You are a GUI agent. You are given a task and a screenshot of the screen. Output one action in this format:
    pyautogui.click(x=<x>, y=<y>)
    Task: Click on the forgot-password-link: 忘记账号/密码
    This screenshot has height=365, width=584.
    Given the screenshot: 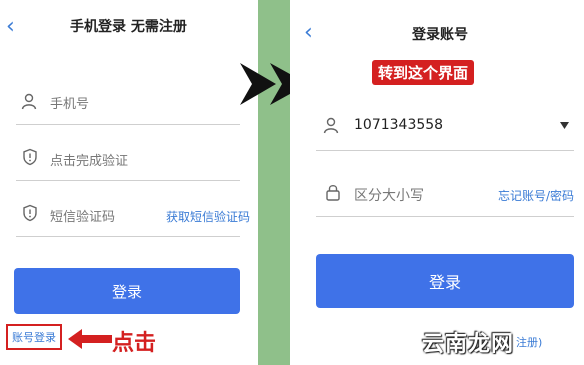 What is the action you would take?
    pyautogui.click(x=536, y=195)
    